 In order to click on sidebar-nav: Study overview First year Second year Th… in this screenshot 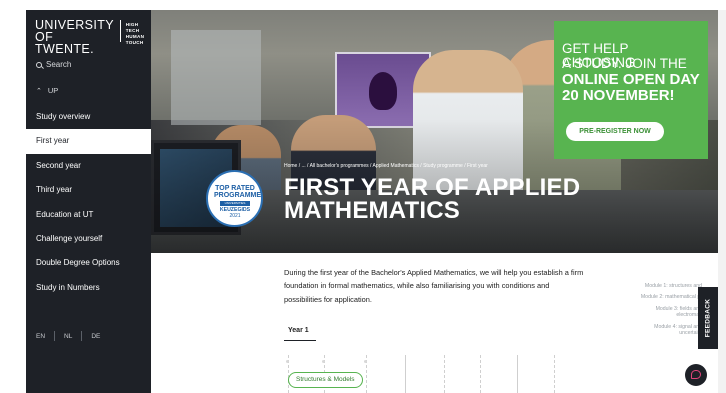, I will do `click(88, 202)`.